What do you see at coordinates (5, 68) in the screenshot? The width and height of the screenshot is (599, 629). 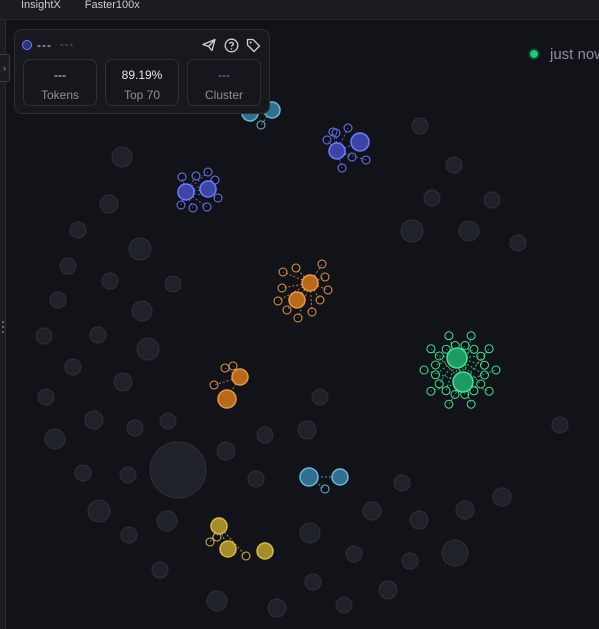 I see `expand-panel-button: ›` at bounding box center [5, 68].